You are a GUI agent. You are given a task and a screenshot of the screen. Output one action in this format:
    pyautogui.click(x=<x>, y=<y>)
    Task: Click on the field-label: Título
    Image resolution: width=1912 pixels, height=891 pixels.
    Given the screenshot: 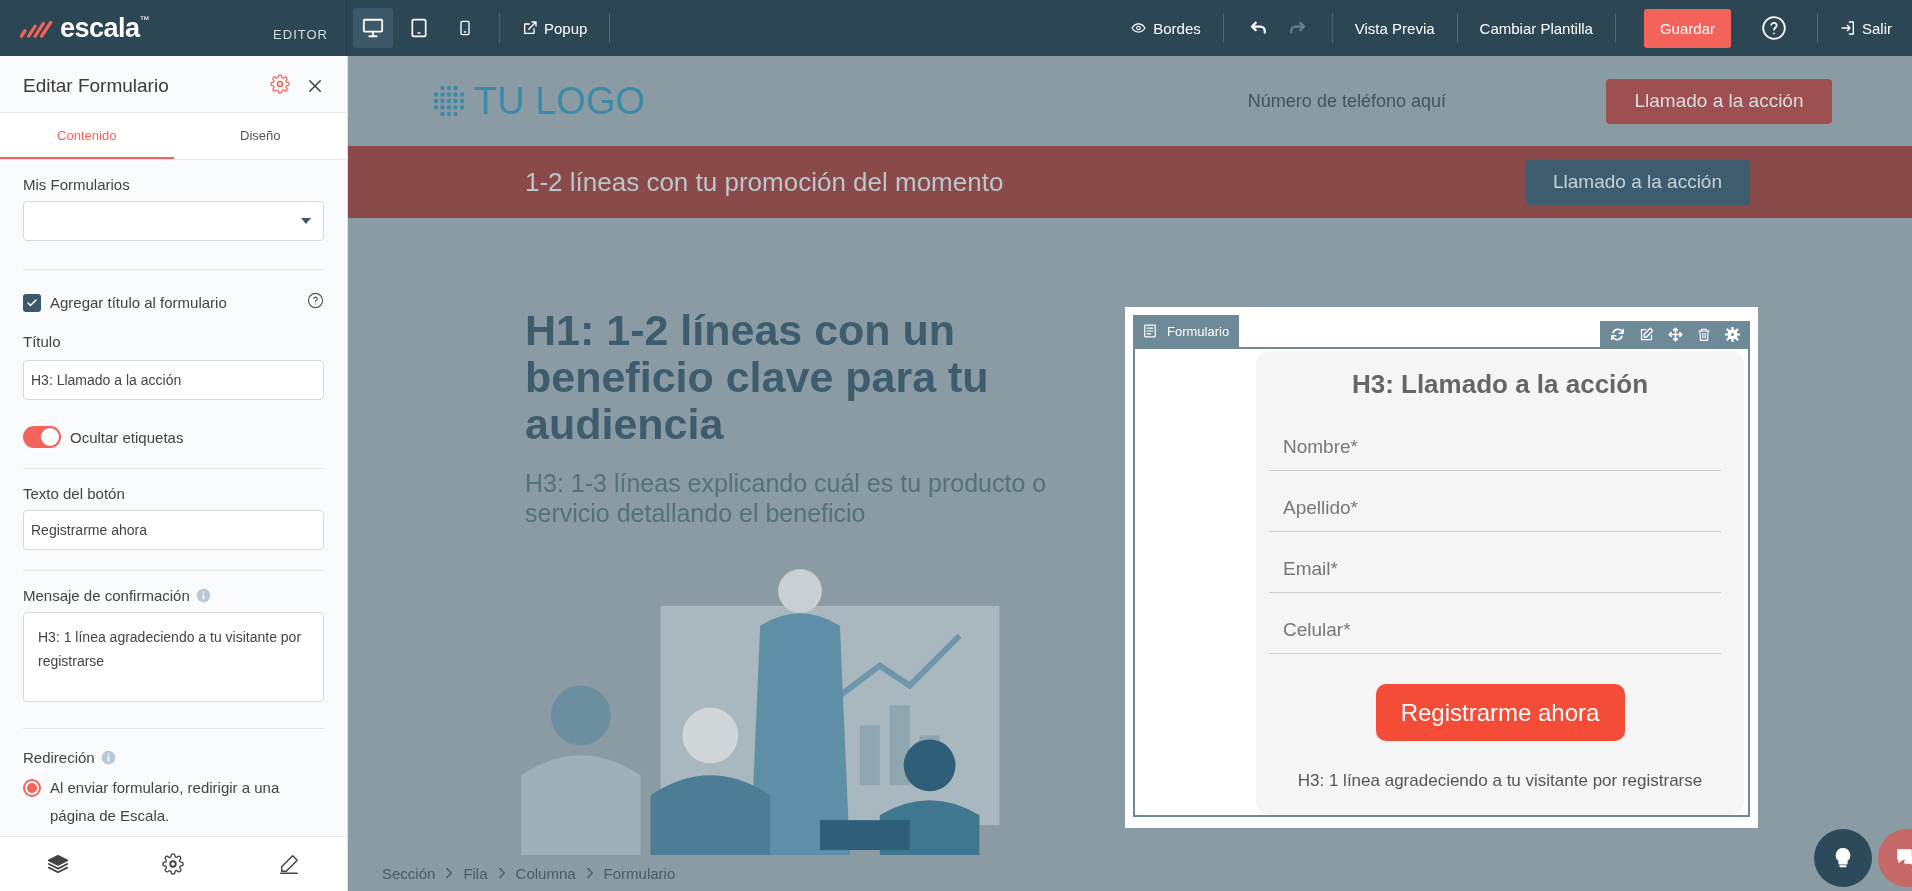 What is the action you would take?
    pyautogui.click(x=42, y=341)
    